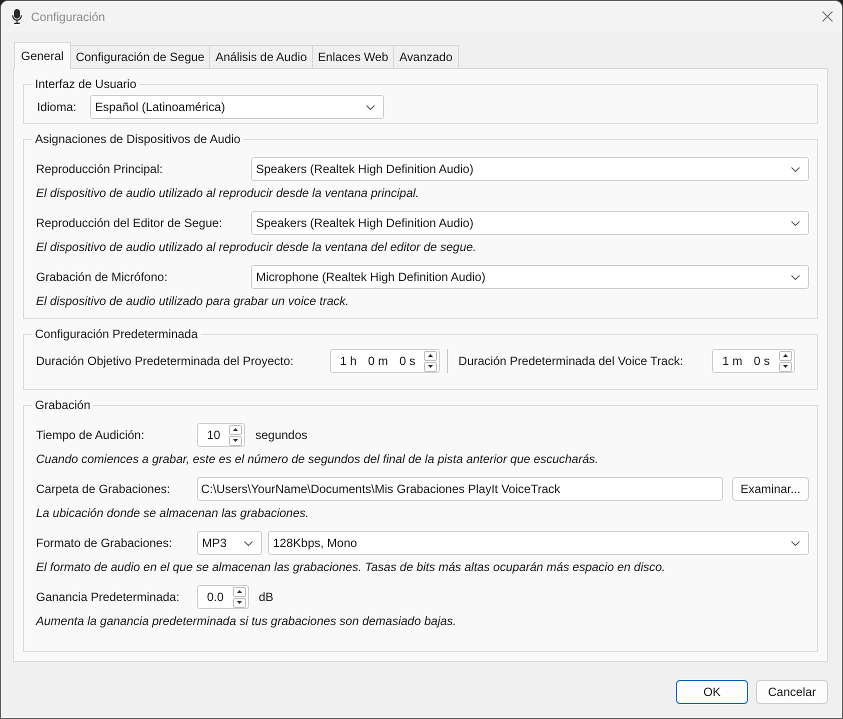 The image size is (843, 719). What do you see at coordinates (229, 543) in the screenshot?
I see `dropdown: MP3` at bounding box center [229, 543].